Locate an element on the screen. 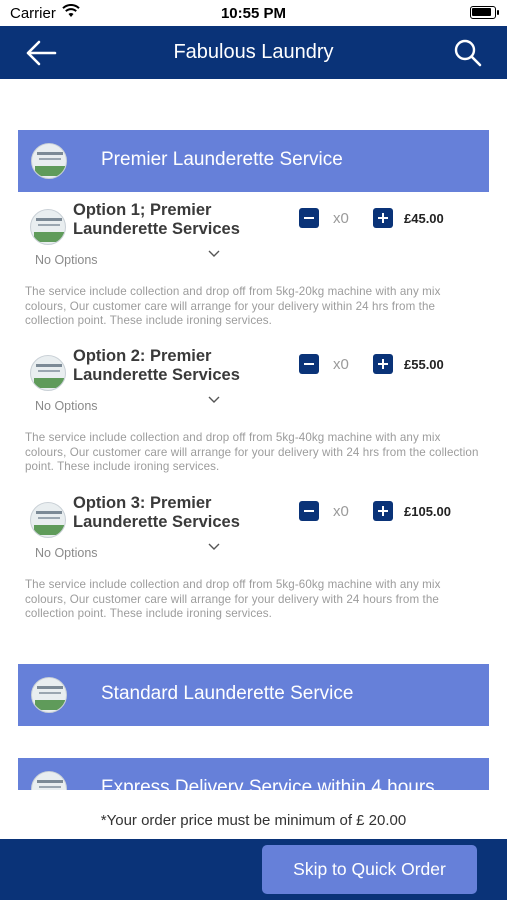 This screenshot has height=900, width=507. category-title: Standard Launderette Service is located at coordinates (227, 693).